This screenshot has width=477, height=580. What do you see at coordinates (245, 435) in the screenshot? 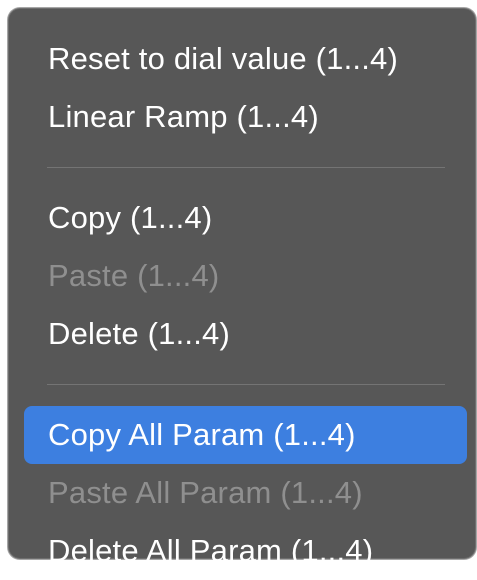
I see `menu-item-copy-all-param: Copy All Param (1...4)` at bounding box center [245, 435].